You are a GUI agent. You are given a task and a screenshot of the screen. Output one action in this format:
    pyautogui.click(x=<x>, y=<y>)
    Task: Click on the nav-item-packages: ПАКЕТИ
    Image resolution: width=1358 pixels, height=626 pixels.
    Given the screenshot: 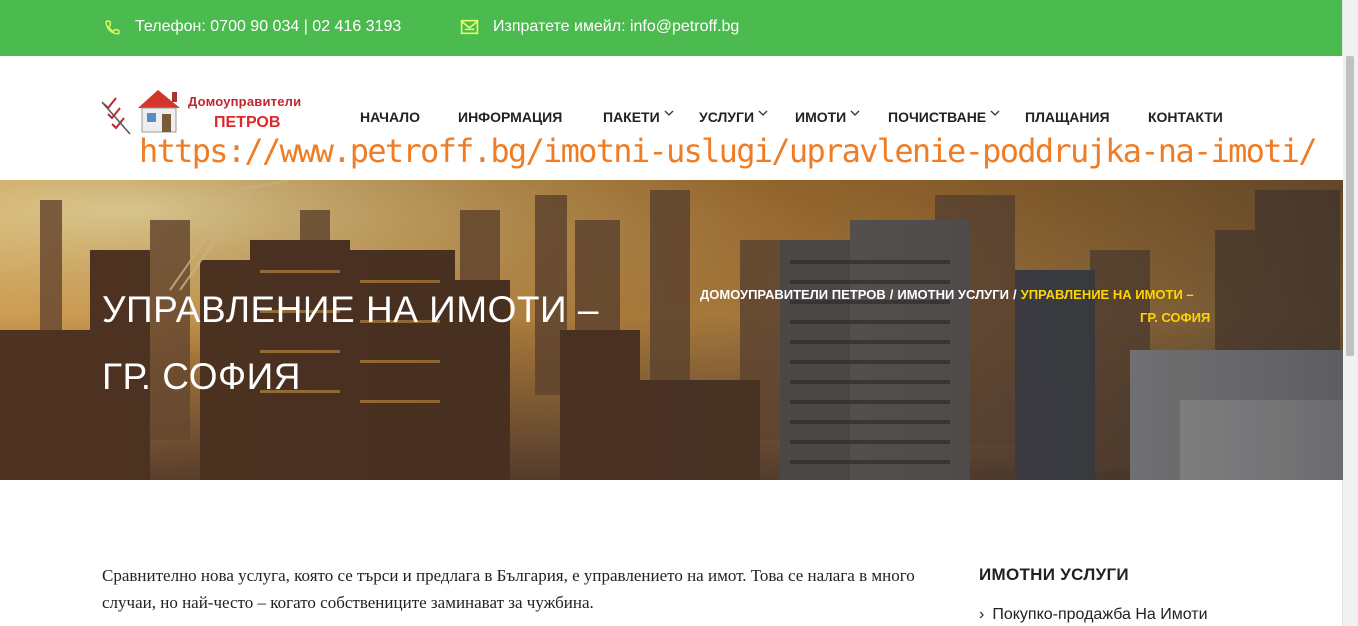 What is the action you would take?
    pyautogui.click(x=638, y=117)
    